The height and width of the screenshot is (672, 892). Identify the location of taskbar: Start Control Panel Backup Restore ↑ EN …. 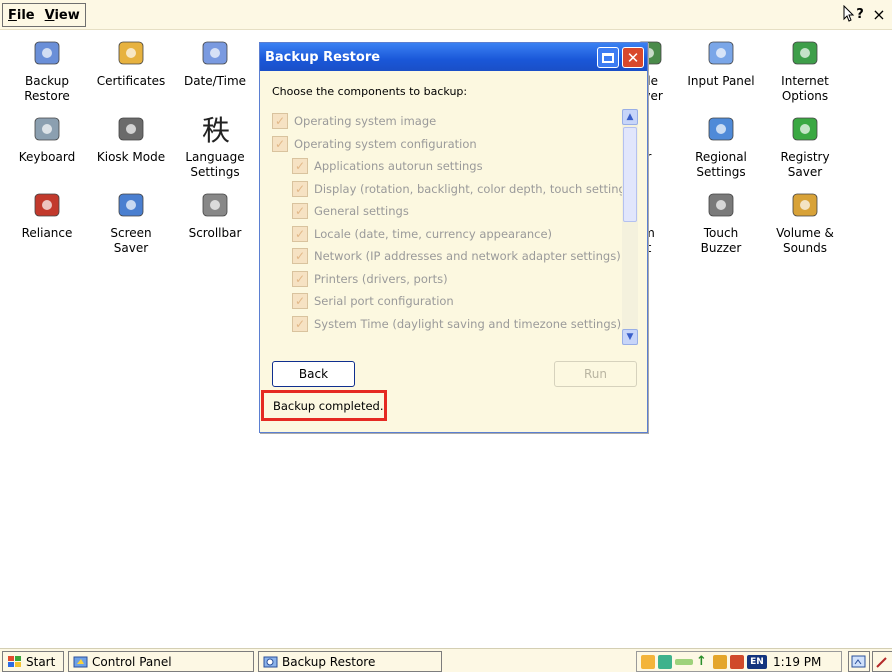
(446, 660).